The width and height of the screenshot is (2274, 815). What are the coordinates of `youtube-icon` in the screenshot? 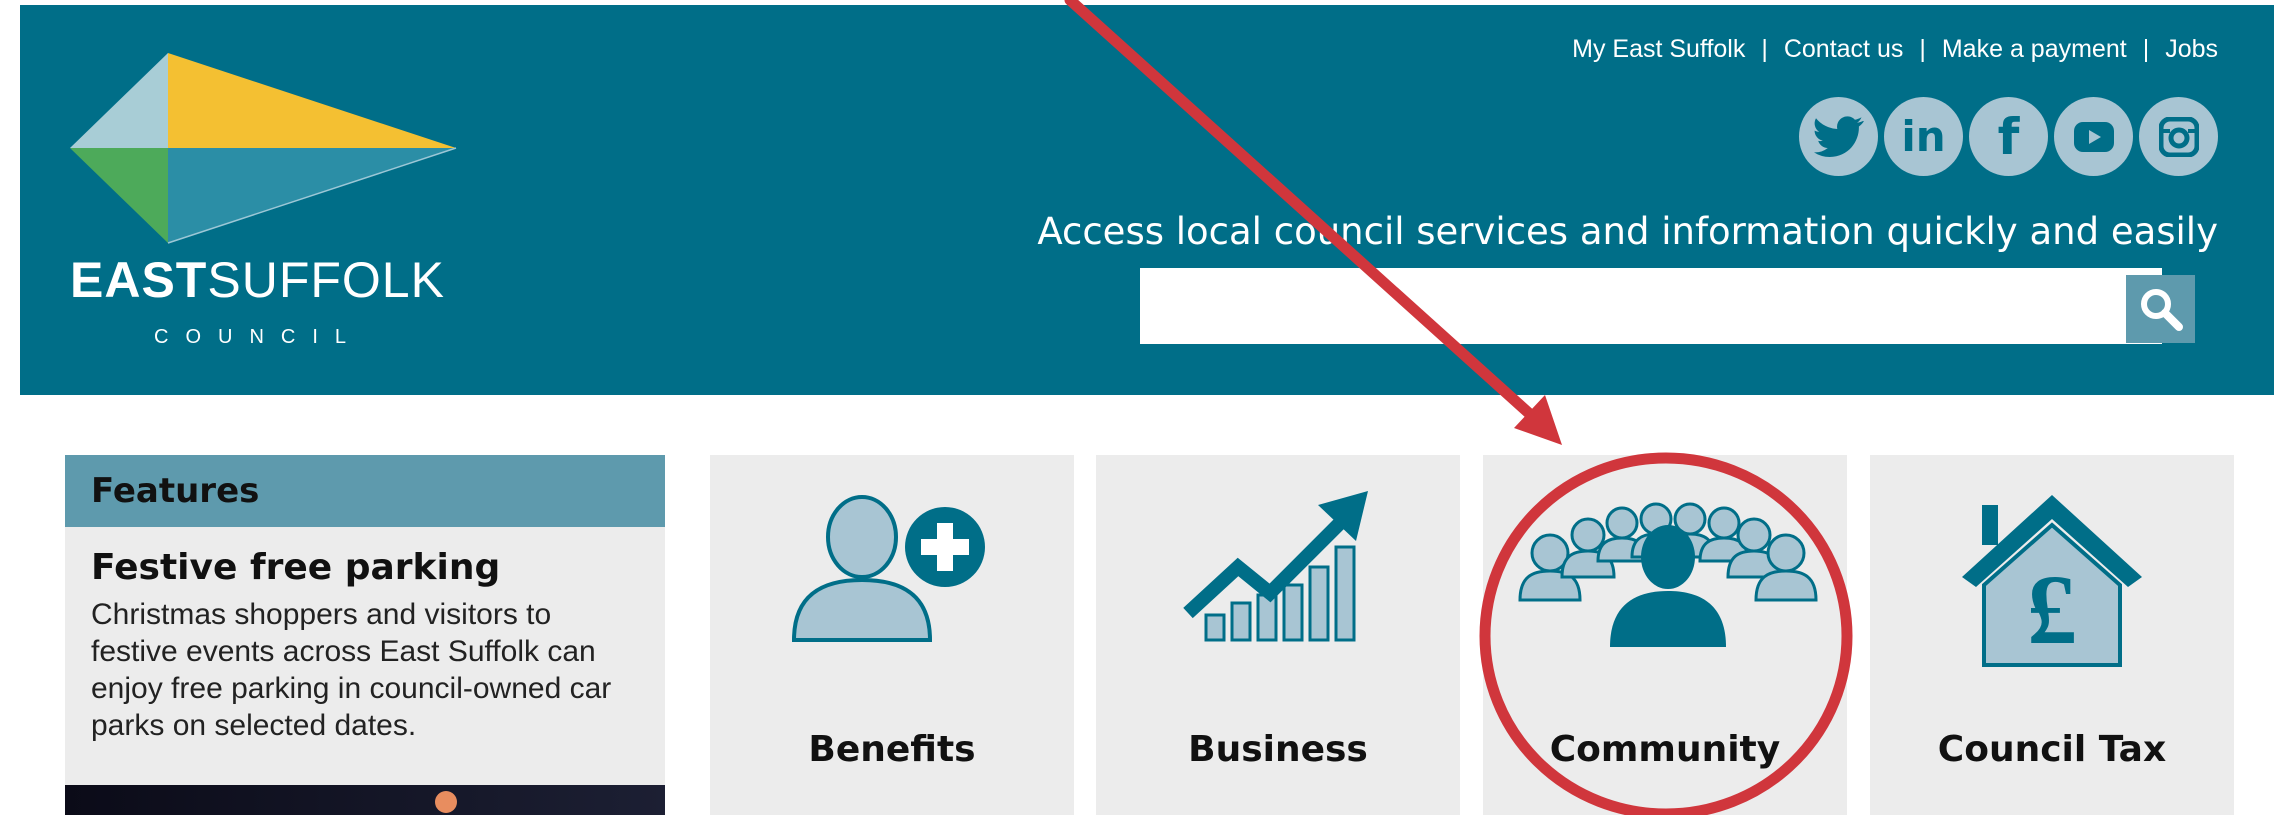 It's located at (2093, 136).